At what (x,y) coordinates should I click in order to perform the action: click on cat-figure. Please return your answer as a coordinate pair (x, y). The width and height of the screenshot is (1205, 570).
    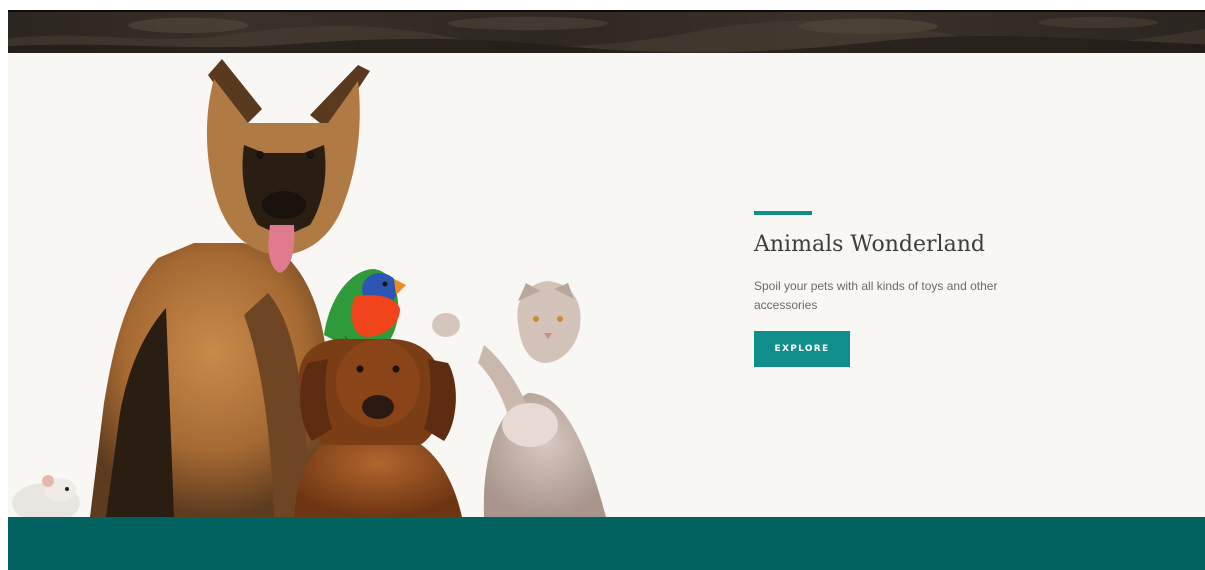
    Looking at the image, I should click on (519, 399).